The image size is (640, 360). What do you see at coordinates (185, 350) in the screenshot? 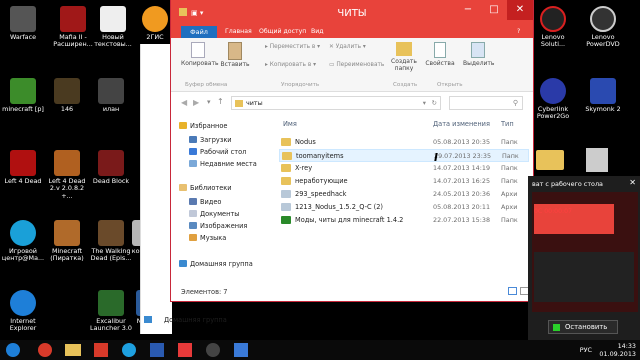
I see `taskbar-yandex` at bounding box center [185, 350].